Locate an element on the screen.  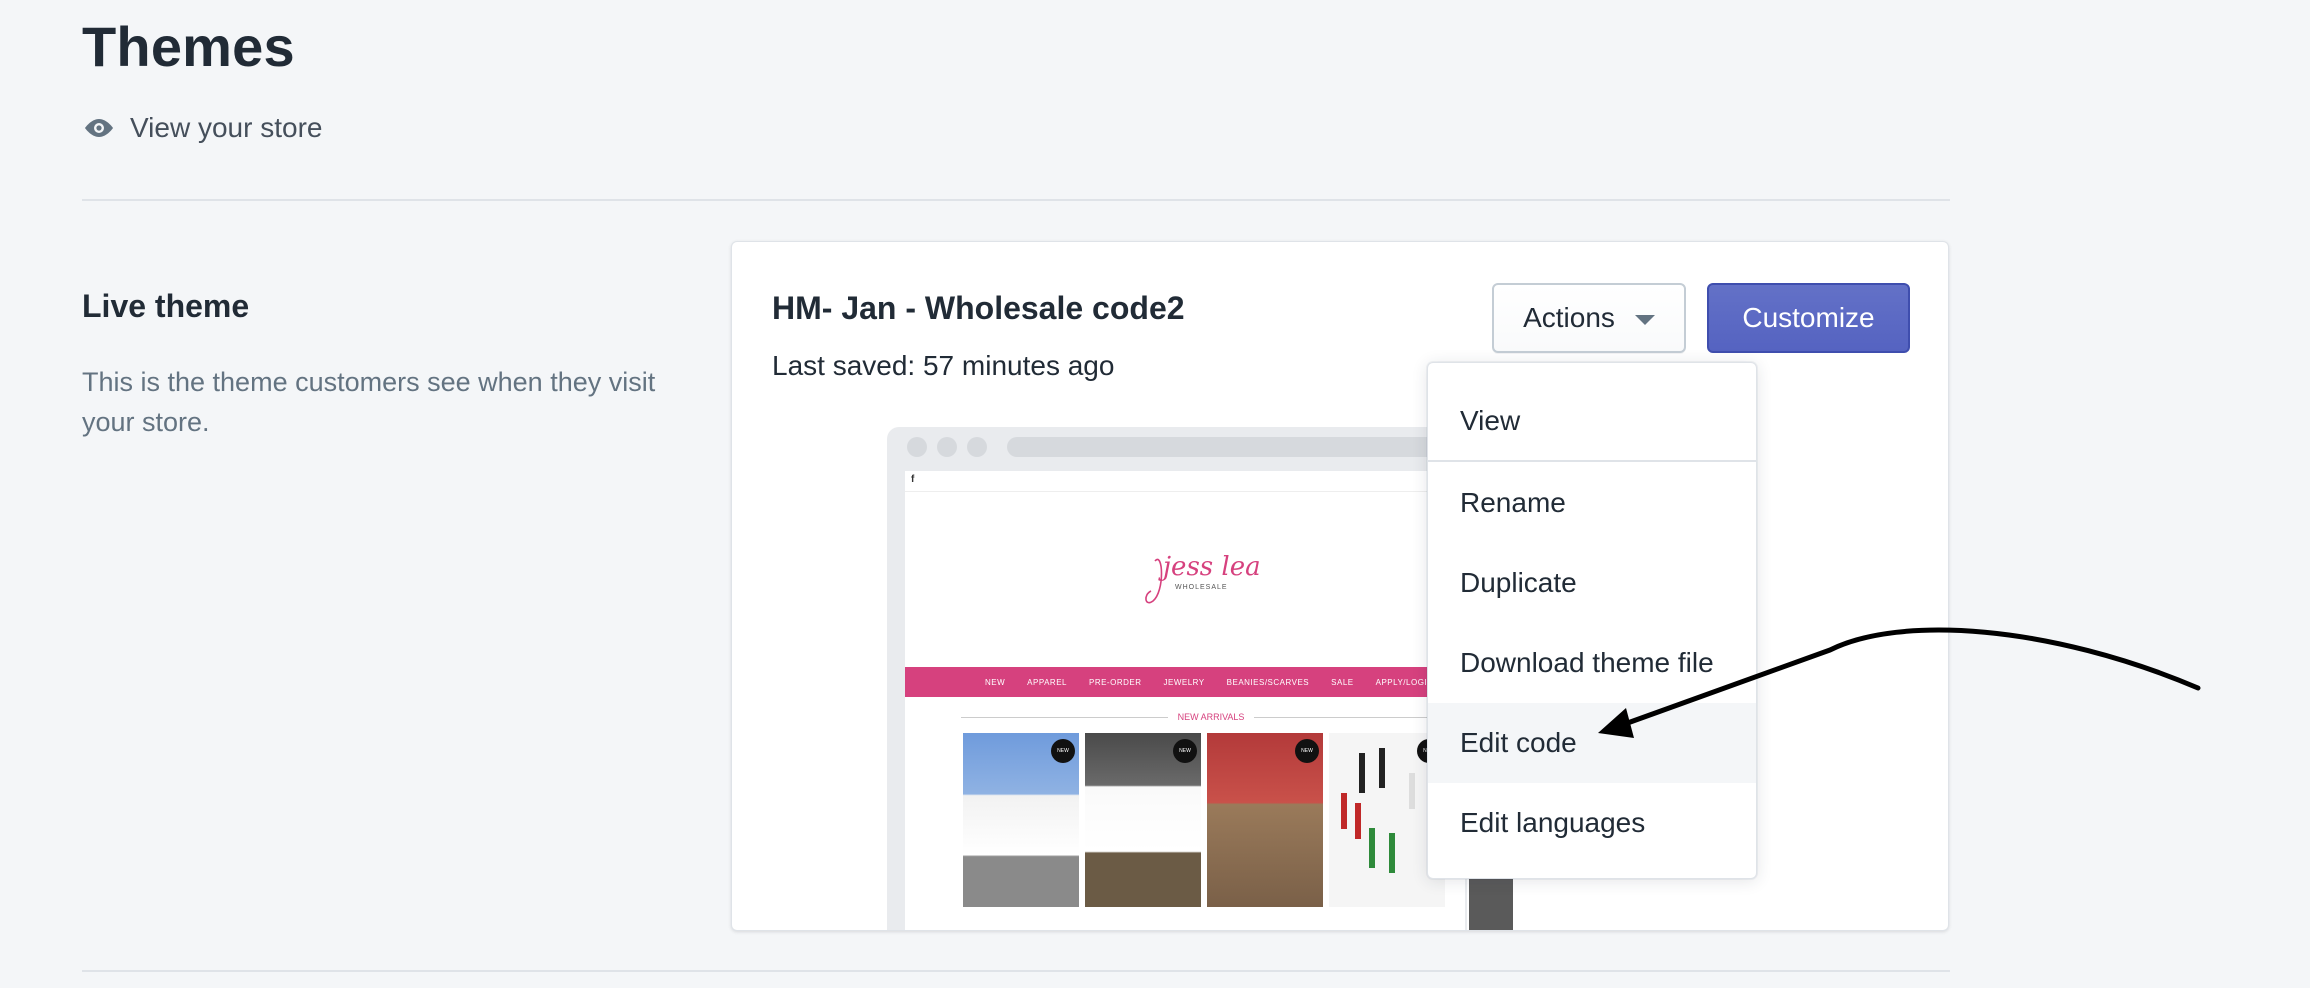
browser-url-bar is located at coordinates (1227, 447).